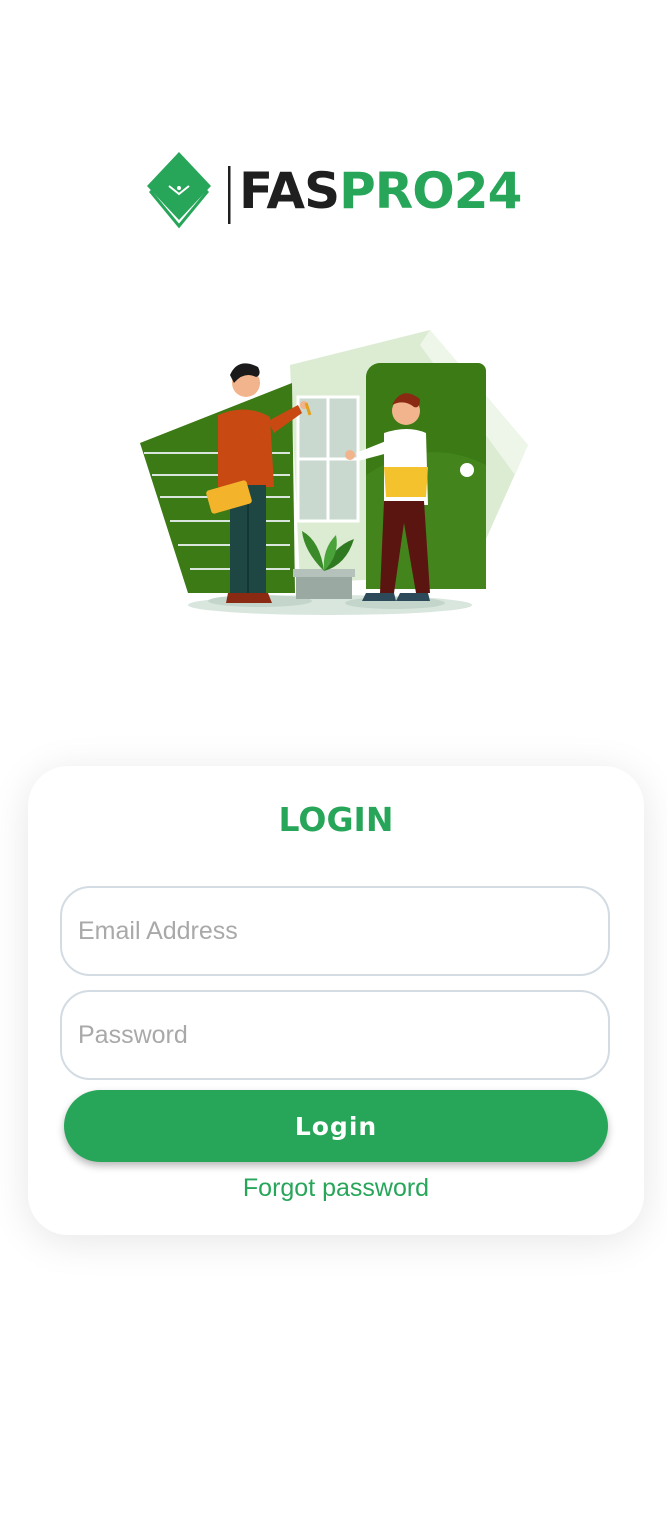 The image size is (667, 1526). What do you see at coordinates (336, 819) in the screenshot?
I see `login-title: LOGIN` at bounding box center [336, 819].